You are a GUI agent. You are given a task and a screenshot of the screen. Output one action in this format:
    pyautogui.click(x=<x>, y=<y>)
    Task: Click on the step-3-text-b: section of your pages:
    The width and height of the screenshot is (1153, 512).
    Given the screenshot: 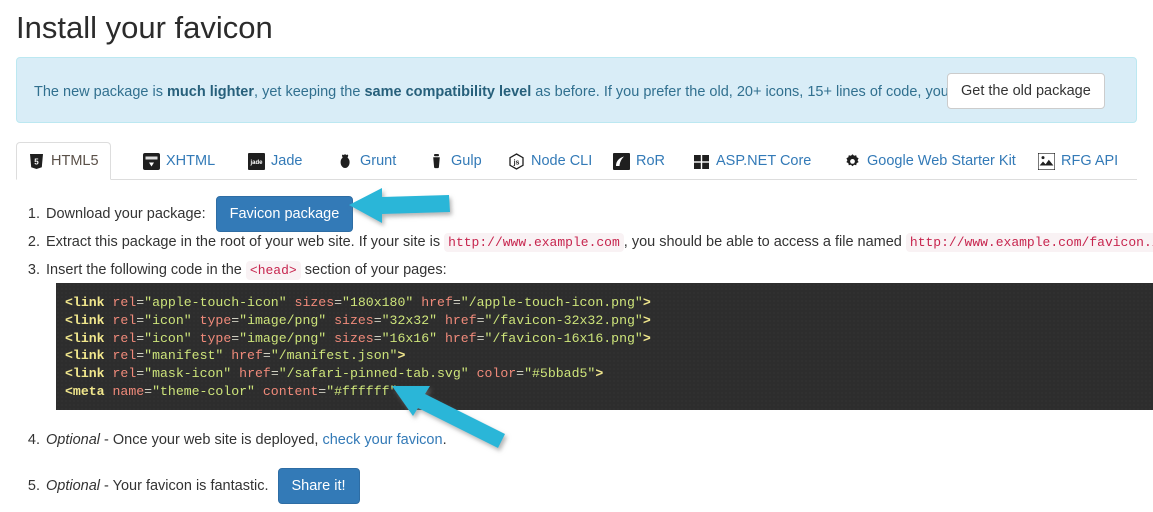 What is the action you would take?
    pyautogui.click(x=375, y=270)
    